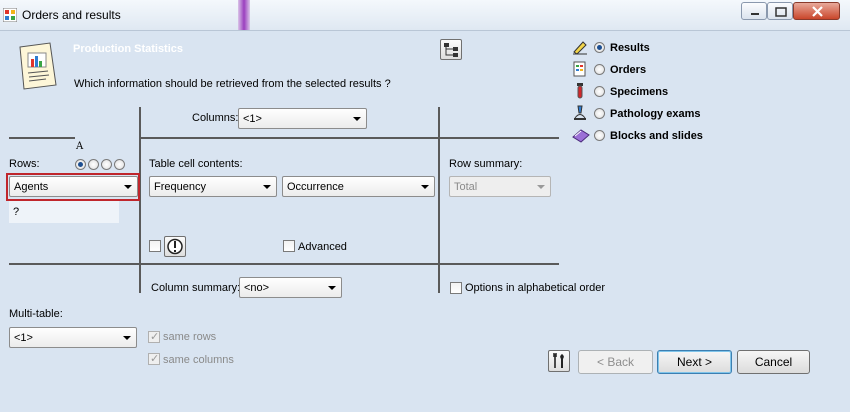  What do you see at coordinates (42, 138) in the screenshot?
I see `grid-divider-top-short` at bounding box center [42, 138].